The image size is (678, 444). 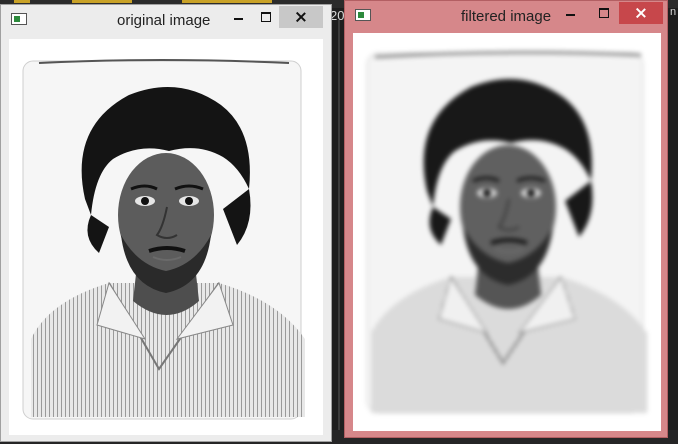 What do you see at coordinates (673, 12) in the screenshot?
I see `background-text-fragment-right: n` at bounding box center [673, 12].